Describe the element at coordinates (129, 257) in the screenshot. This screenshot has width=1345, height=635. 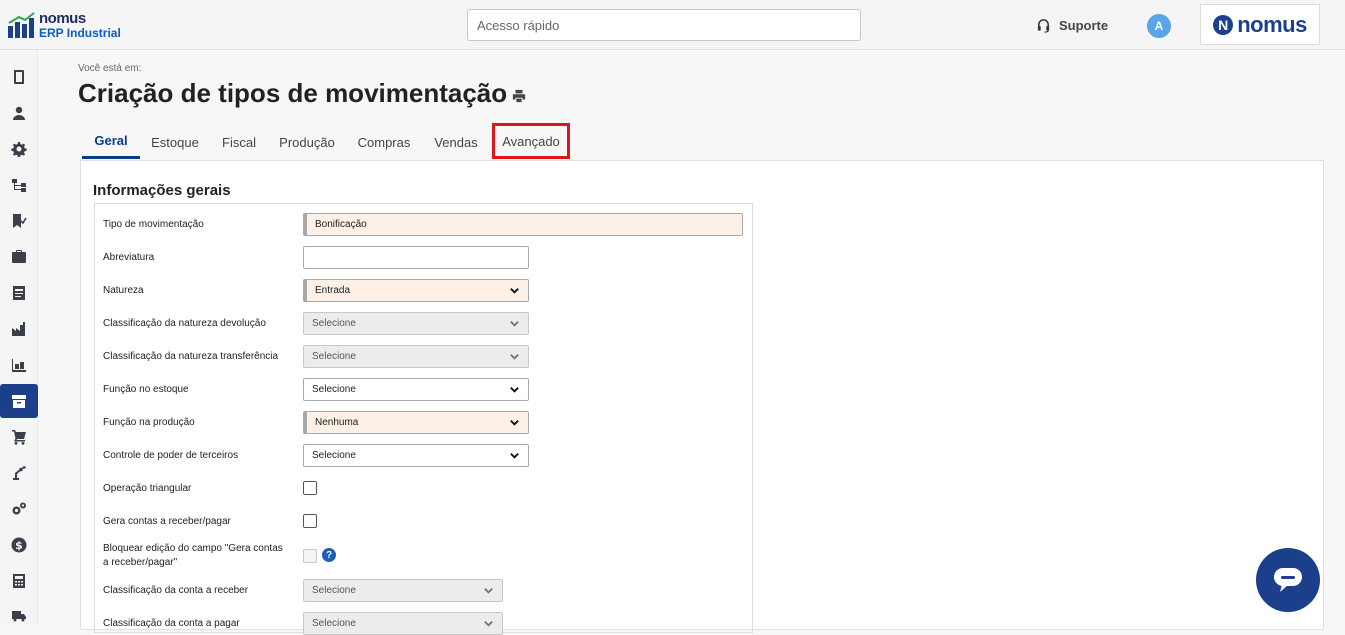
I see `field-label-abreviatura: Abreviatura` at that location.